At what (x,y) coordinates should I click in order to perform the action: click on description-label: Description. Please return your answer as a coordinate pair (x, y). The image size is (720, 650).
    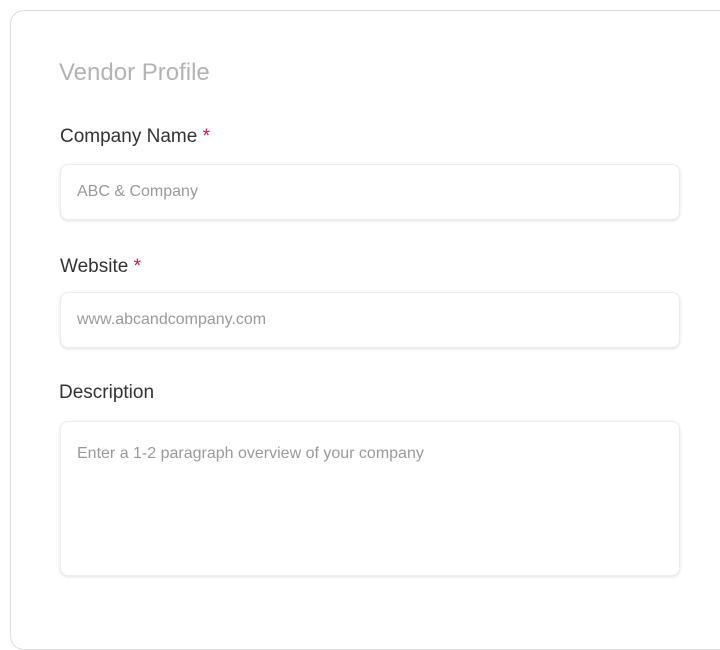
    Looking at the image, I should click on (106, 393).